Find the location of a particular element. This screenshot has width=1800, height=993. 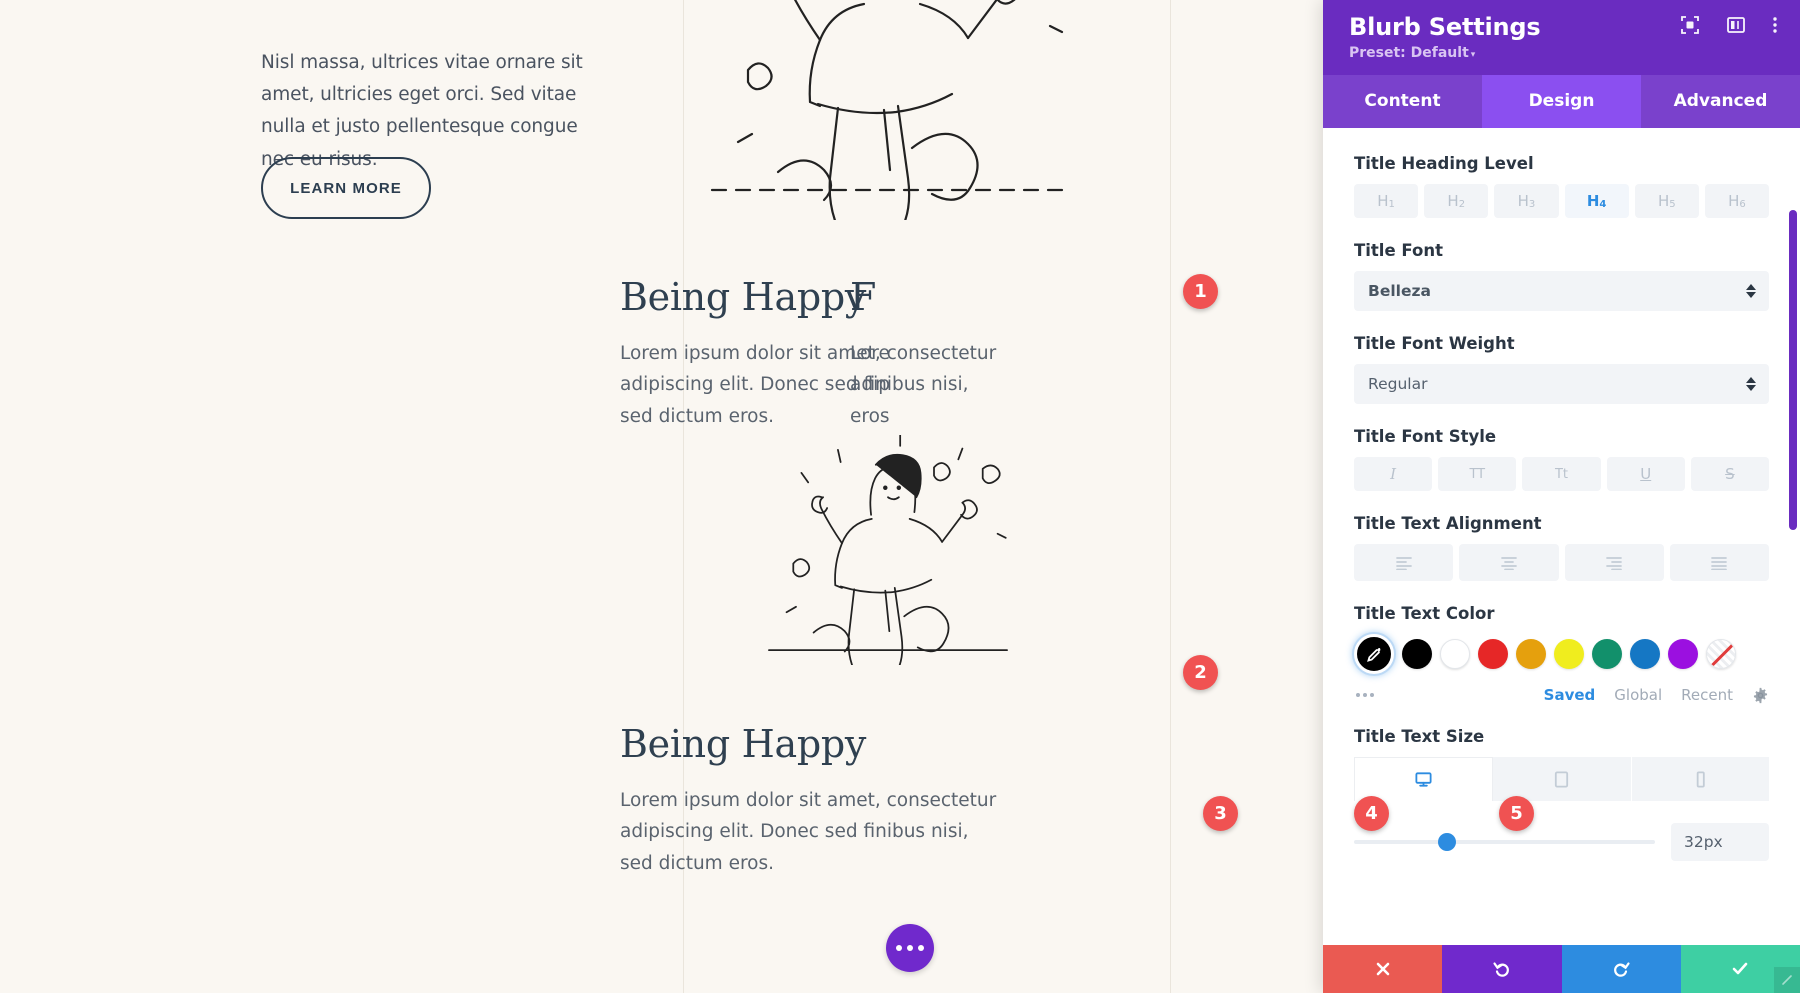

more-vertical-icon is located at coordinates (1775, 25).